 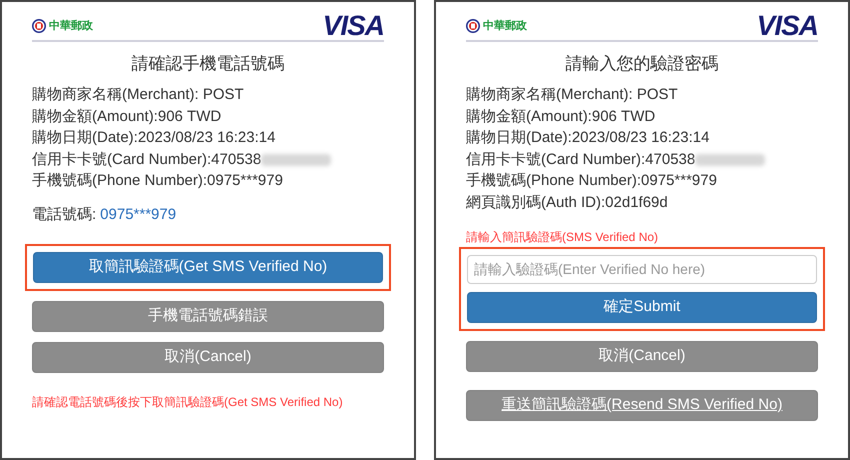 I want to click on phone-number: 0975***979, so click(x=138, y=215).